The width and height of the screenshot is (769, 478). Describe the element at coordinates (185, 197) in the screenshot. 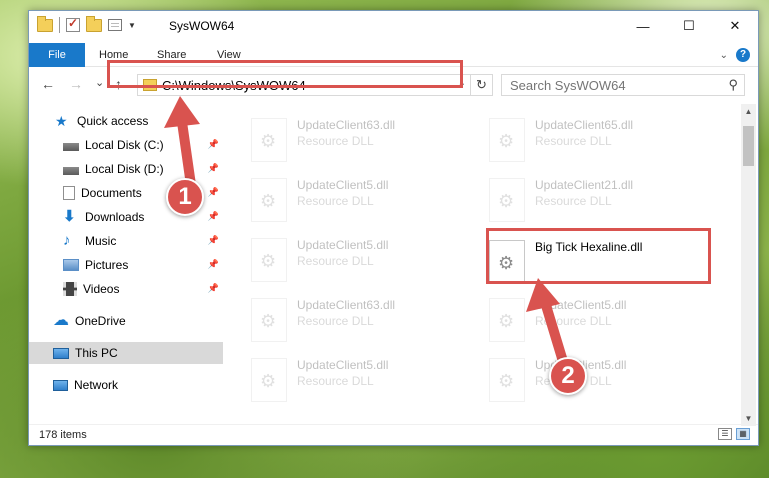

I see `step-1-badge: 1` at that location.